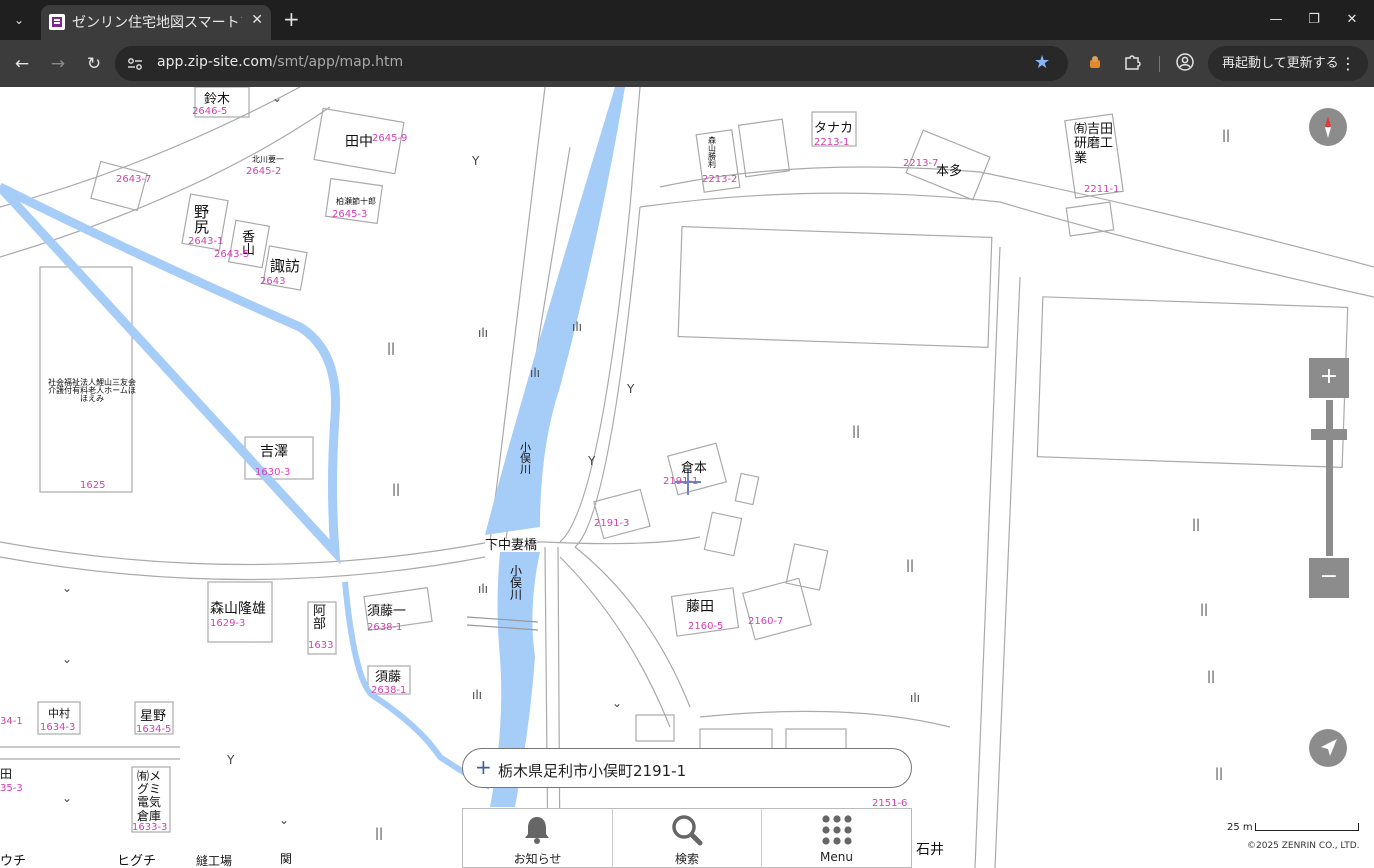  I want to click on current-location-button, so click(1328, 748).